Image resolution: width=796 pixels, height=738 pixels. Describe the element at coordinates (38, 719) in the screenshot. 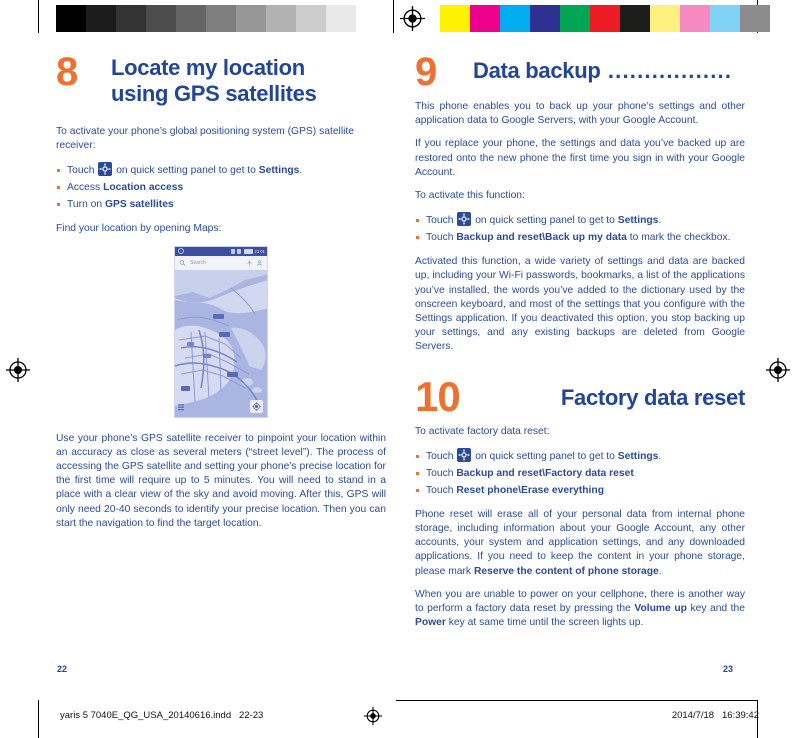

I see `trim-line-footer-left` at that location.